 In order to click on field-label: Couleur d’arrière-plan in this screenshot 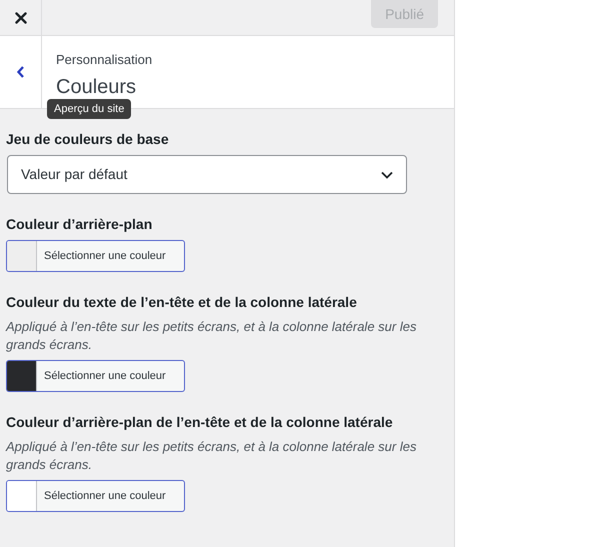, I will do `click(80, 224)`.